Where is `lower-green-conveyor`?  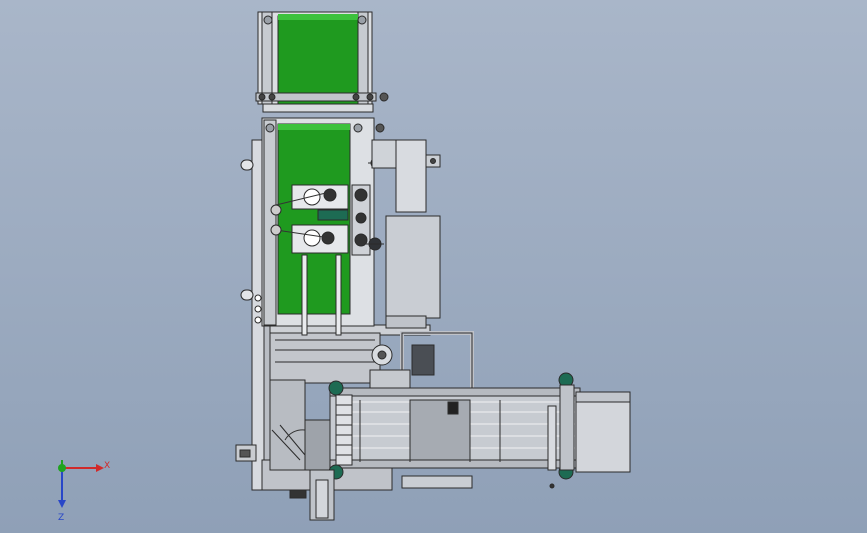
lower-green-conveyor is located at coordinates (323, 226).